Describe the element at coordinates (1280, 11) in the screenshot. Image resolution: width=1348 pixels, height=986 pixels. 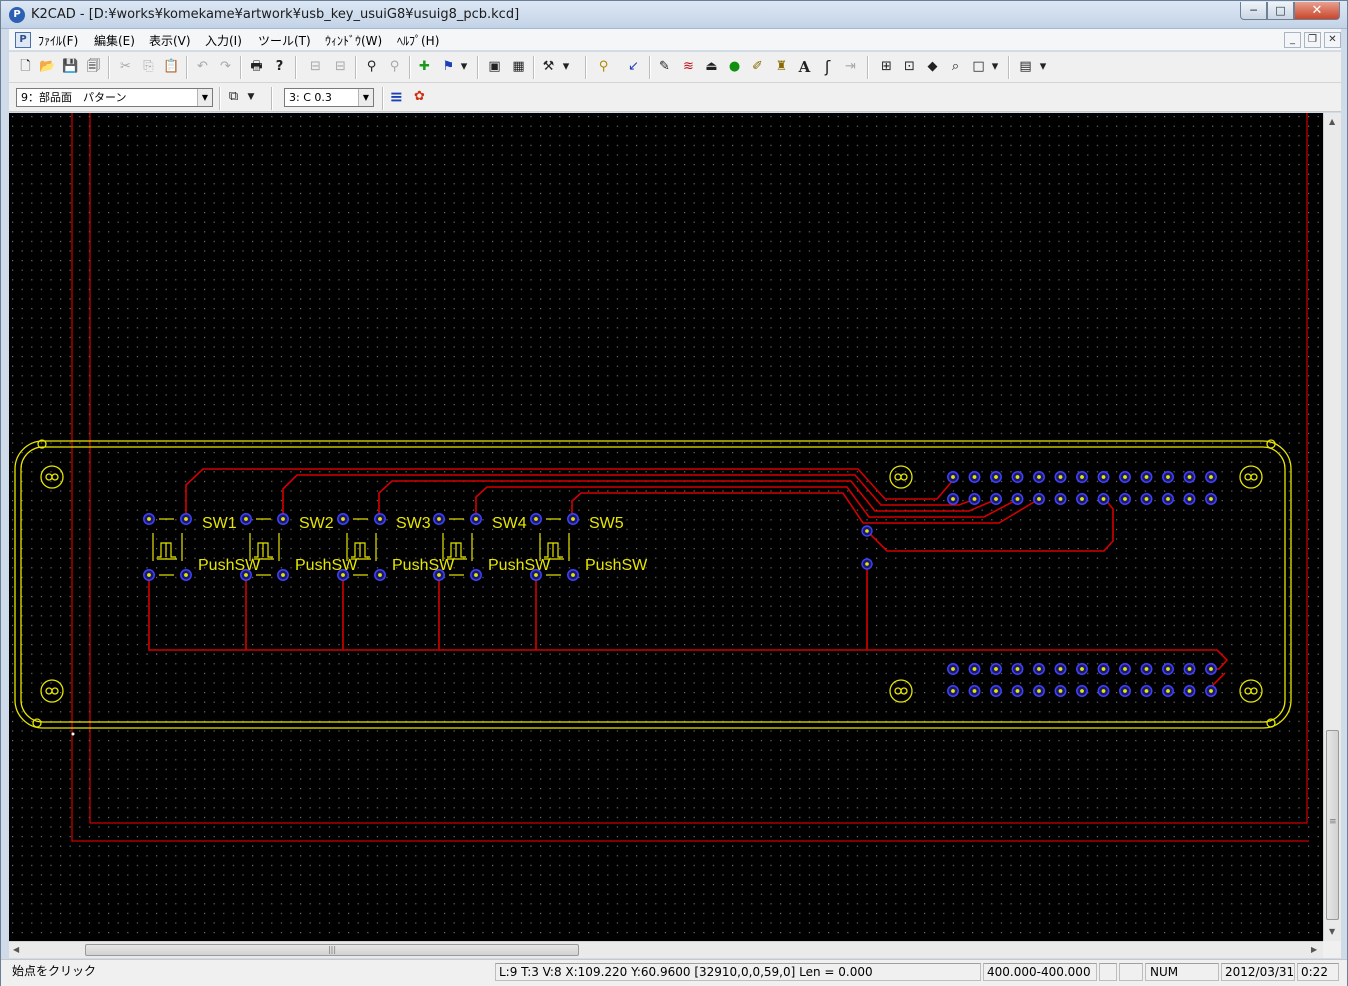
I see `maximize-button: □` at that location.